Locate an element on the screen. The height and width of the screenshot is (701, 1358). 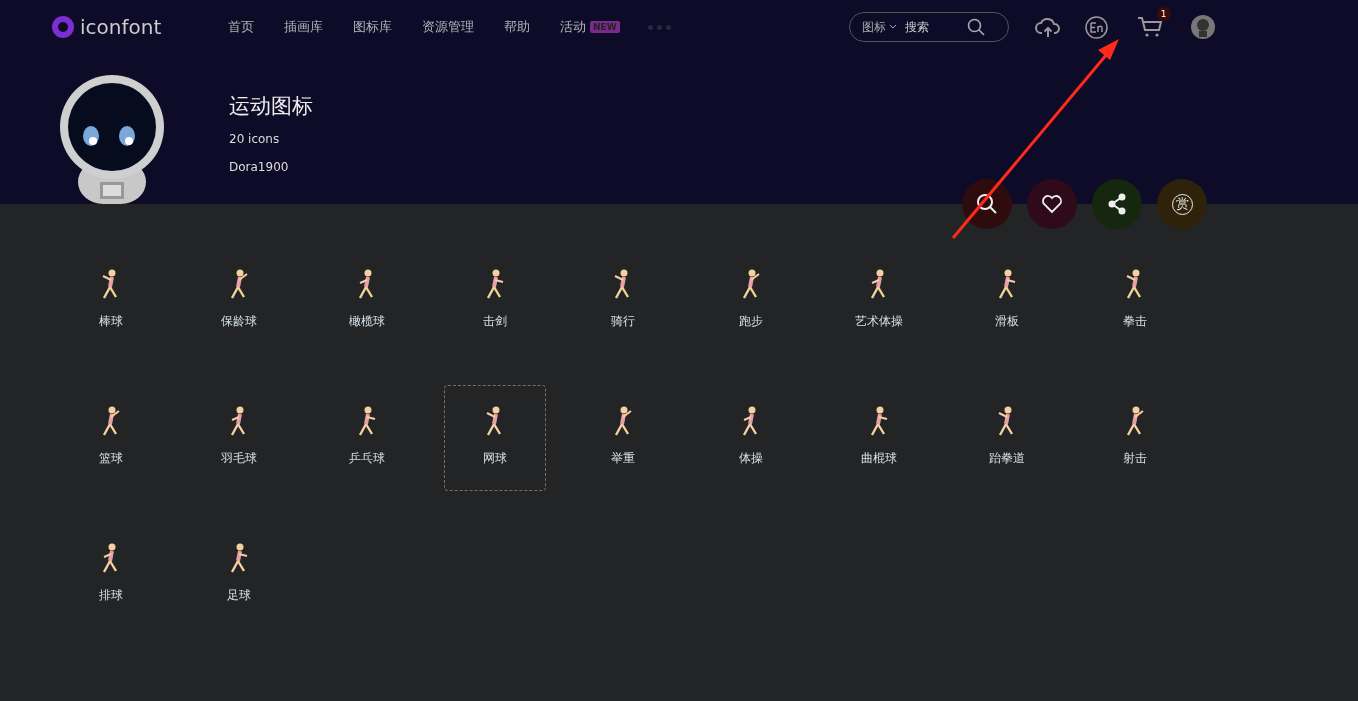
icon-count: 20 icons is located at coordinates (255, 139).